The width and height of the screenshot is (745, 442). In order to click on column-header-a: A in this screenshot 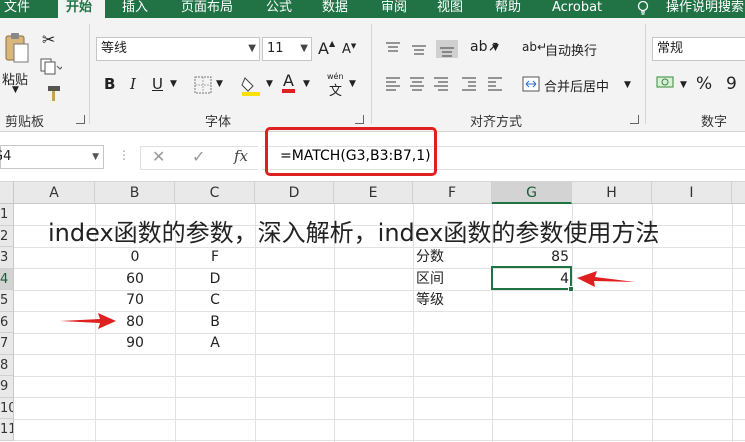, I will do `click(54, 193)`.